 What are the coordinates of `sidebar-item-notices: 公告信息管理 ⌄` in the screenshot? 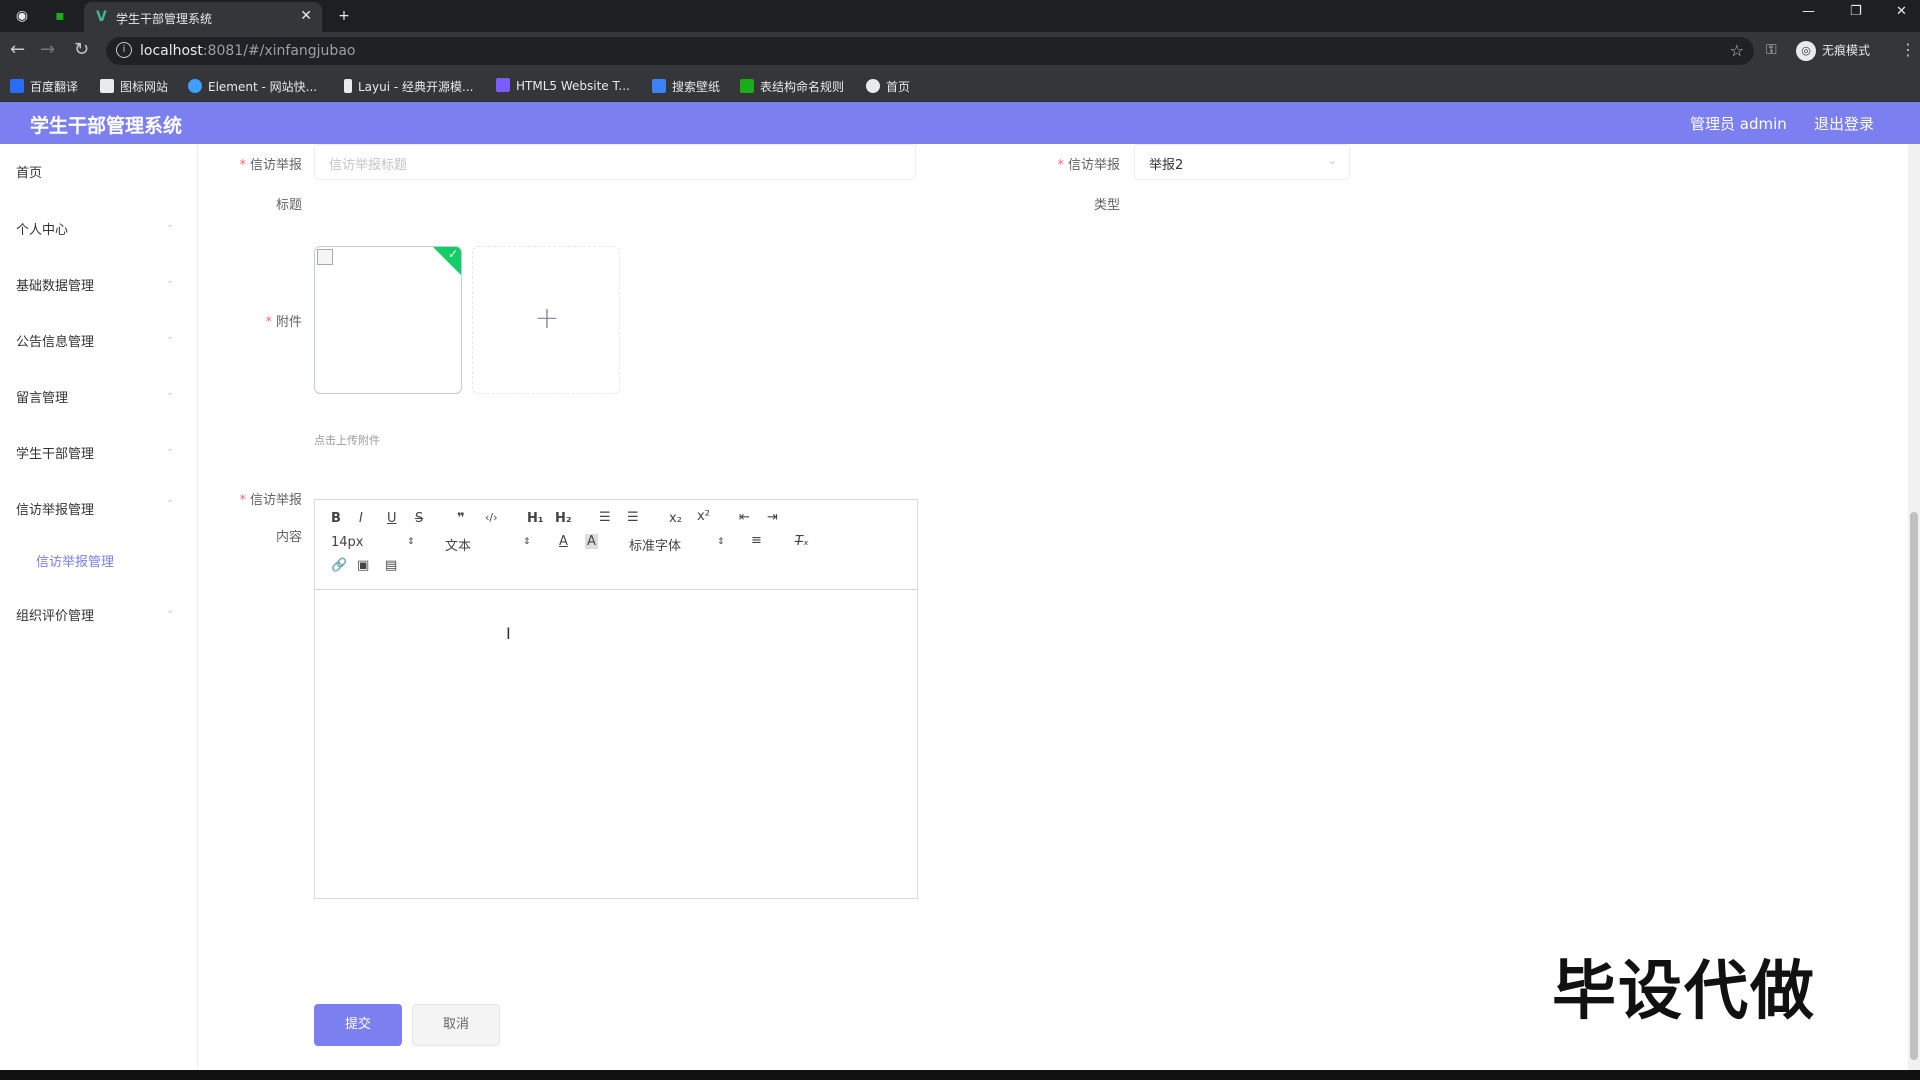 It's located at (95, 340).